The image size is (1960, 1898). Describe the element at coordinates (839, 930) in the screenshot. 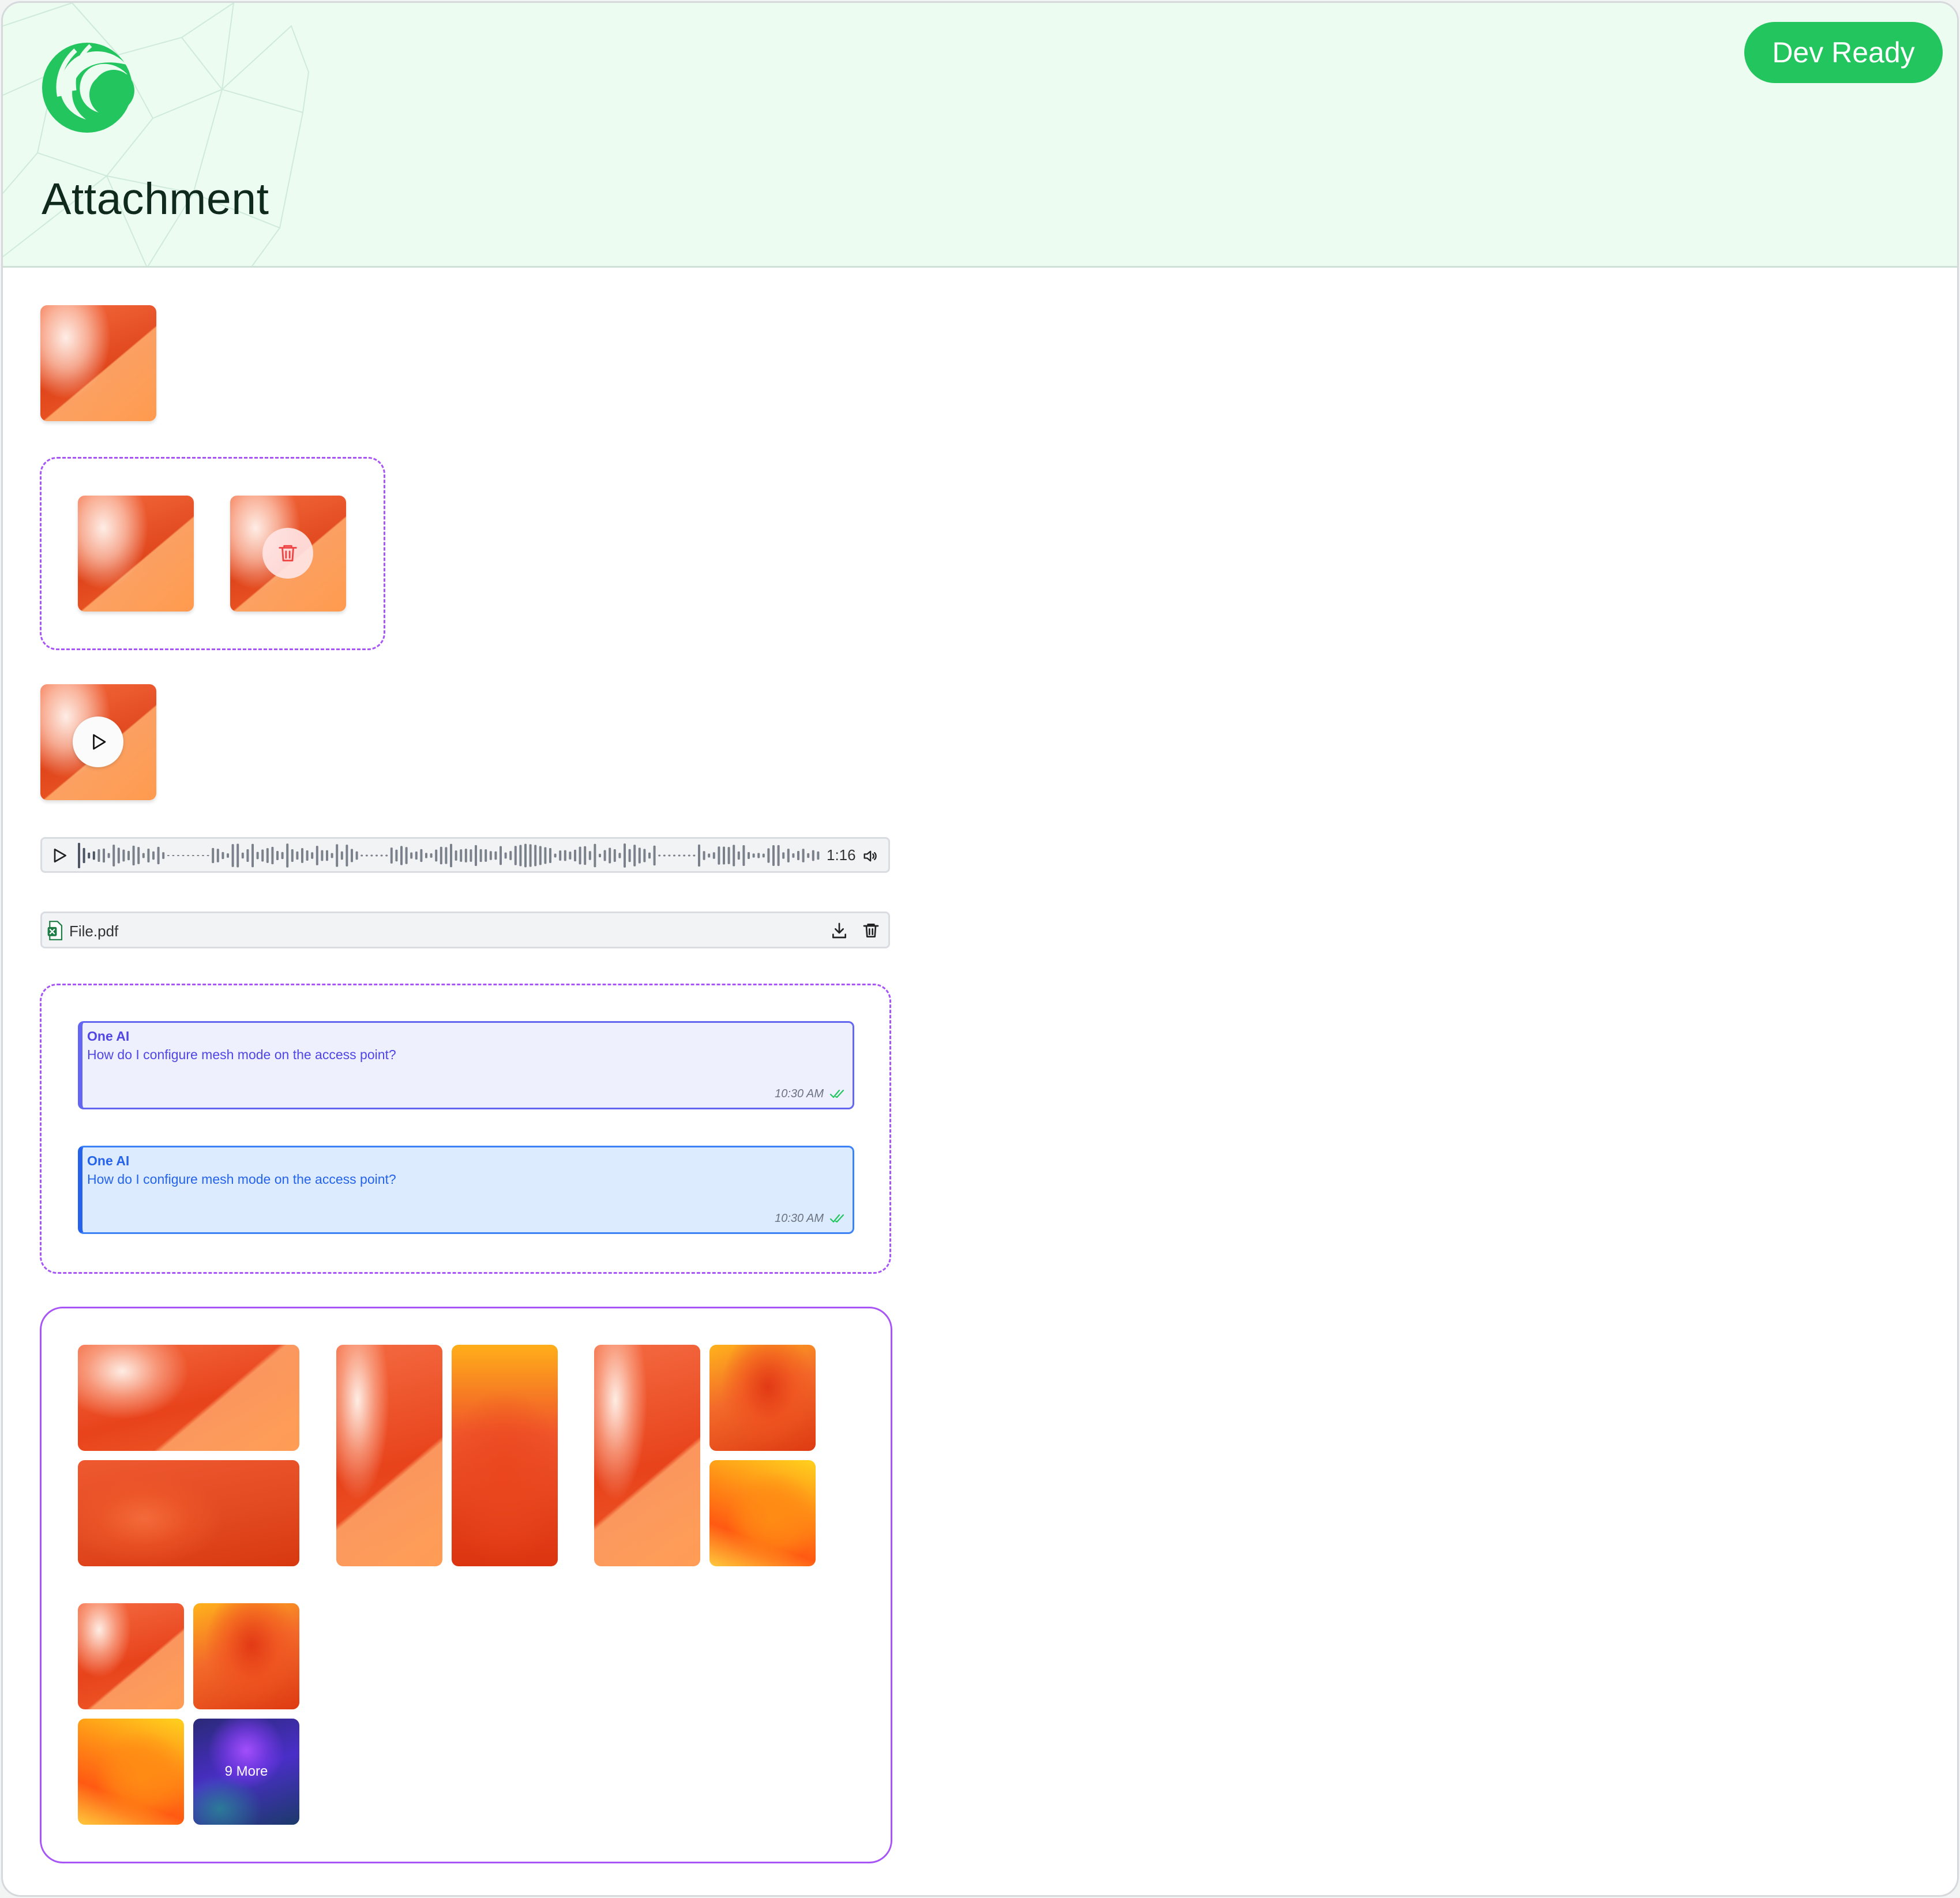

I see `download-icon` at that location.